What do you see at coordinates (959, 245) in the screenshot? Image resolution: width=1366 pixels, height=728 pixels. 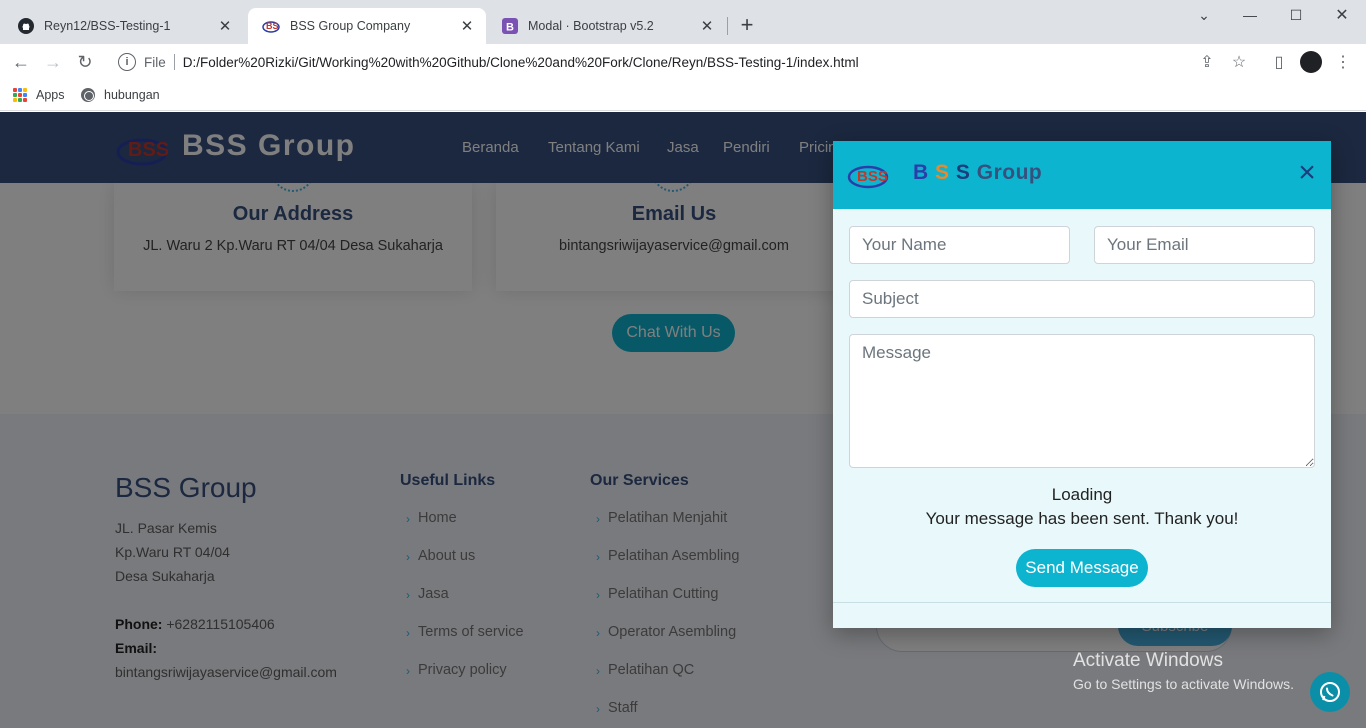 I see `name-input` at bounding box center [959, 245].